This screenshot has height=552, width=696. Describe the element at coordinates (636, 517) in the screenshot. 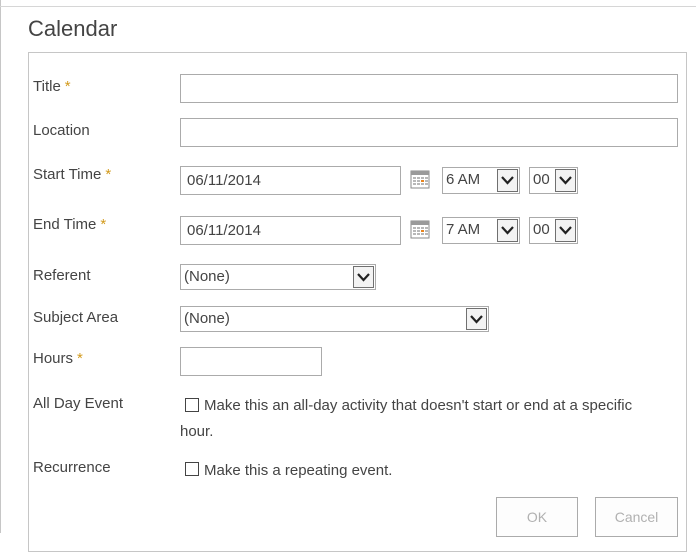

I see `cancel-button: Cancel` at that location.